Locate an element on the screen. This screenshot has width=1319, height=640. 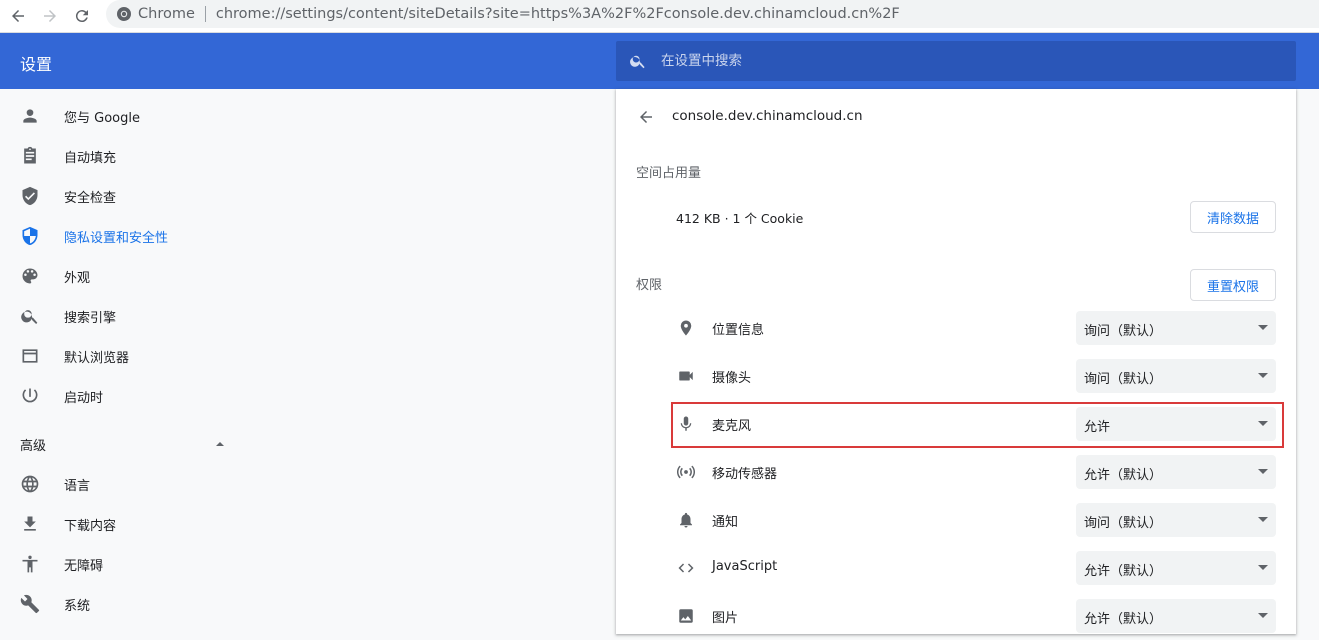
code-icon is located at coordinates (686, 568).